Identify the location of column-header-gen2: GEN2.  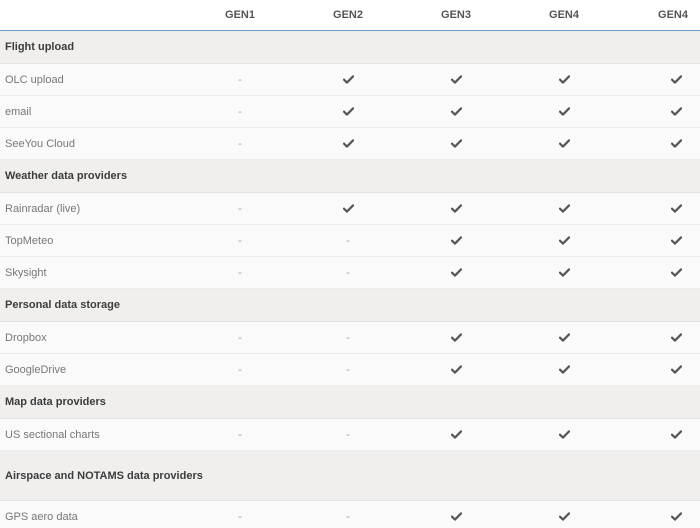
(348, 15).